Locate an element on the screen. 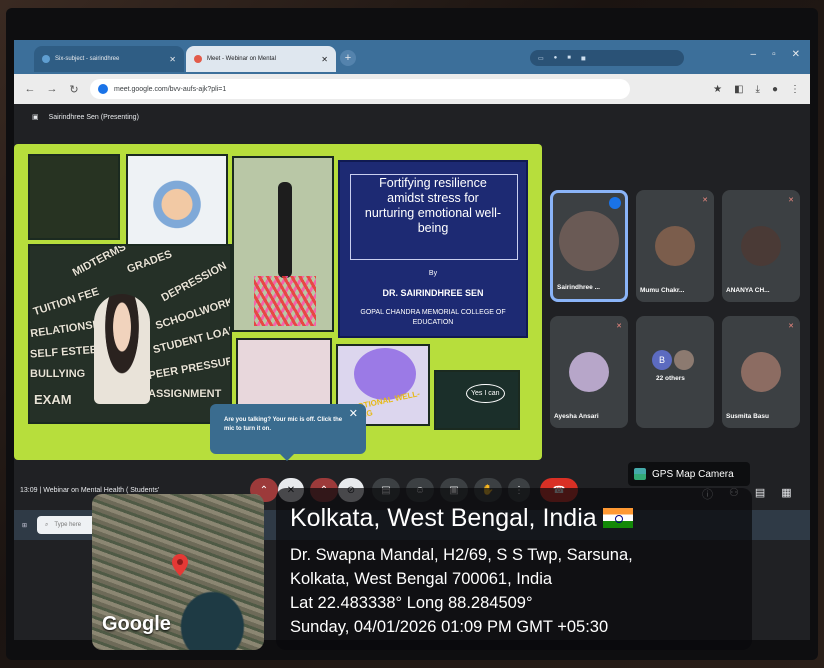 This screenshot has height=668, width=824. chat-icon: ▤ is located at coordinates (760, 494).